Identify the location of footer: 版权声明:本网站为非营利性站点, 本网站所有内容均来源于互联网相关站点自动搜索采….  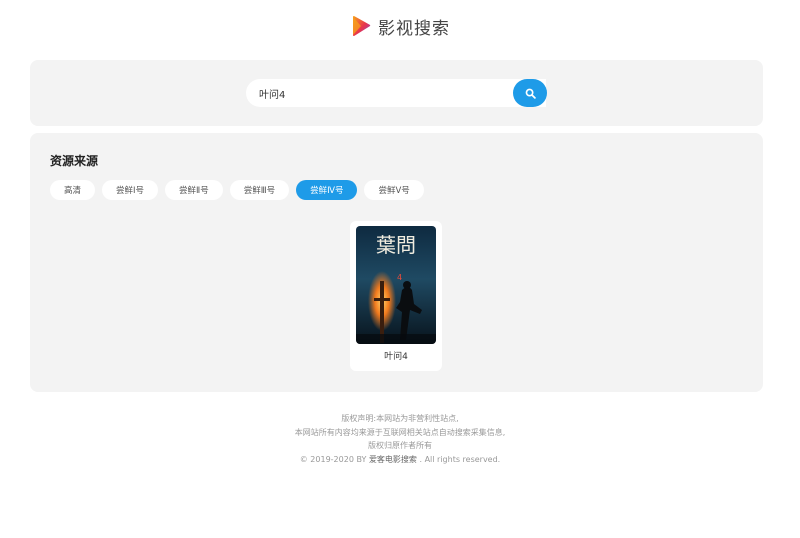
(400, 439).